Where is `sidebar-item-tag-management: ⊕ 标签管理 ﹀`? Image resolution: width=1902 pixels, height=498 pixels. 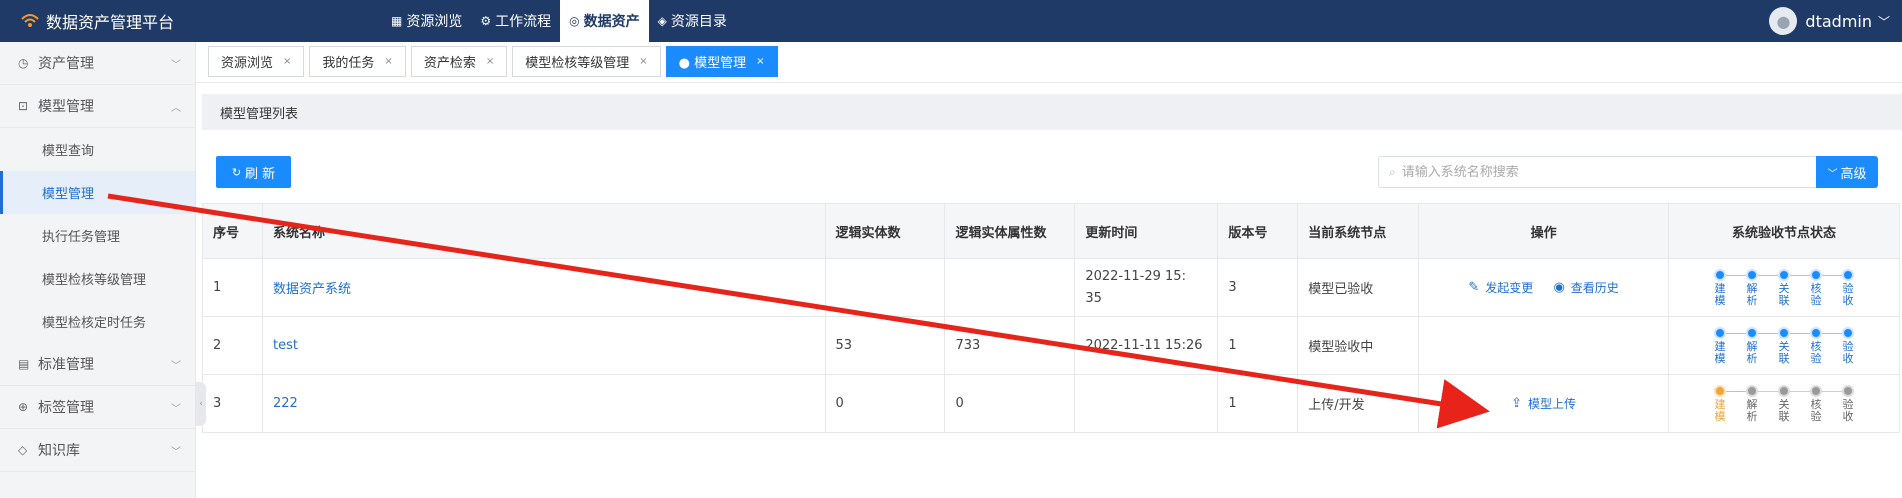
sidebar-item-tag-management: ⊕ 标签管理 ﹀ is located at coordinates (97, 407).